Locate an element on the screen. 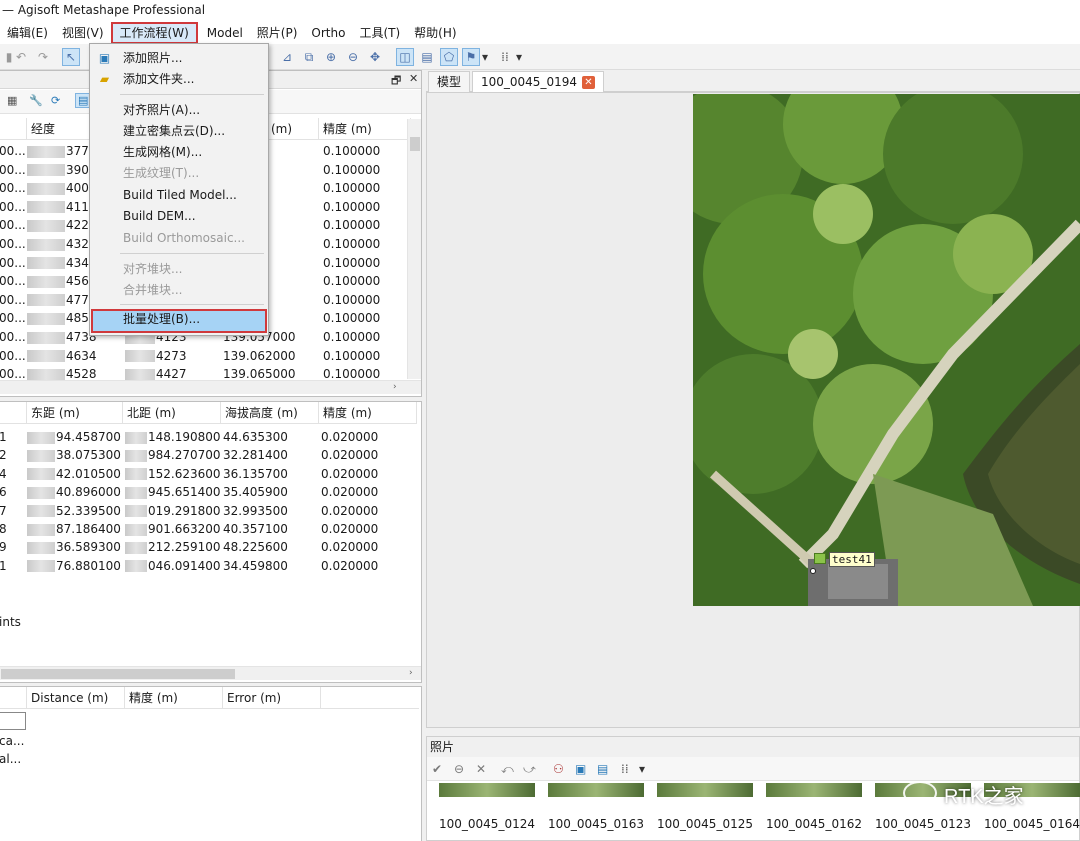  table-row: 887.186400901.66320040.357100 0.020000 is located at coordinates (209, 529).